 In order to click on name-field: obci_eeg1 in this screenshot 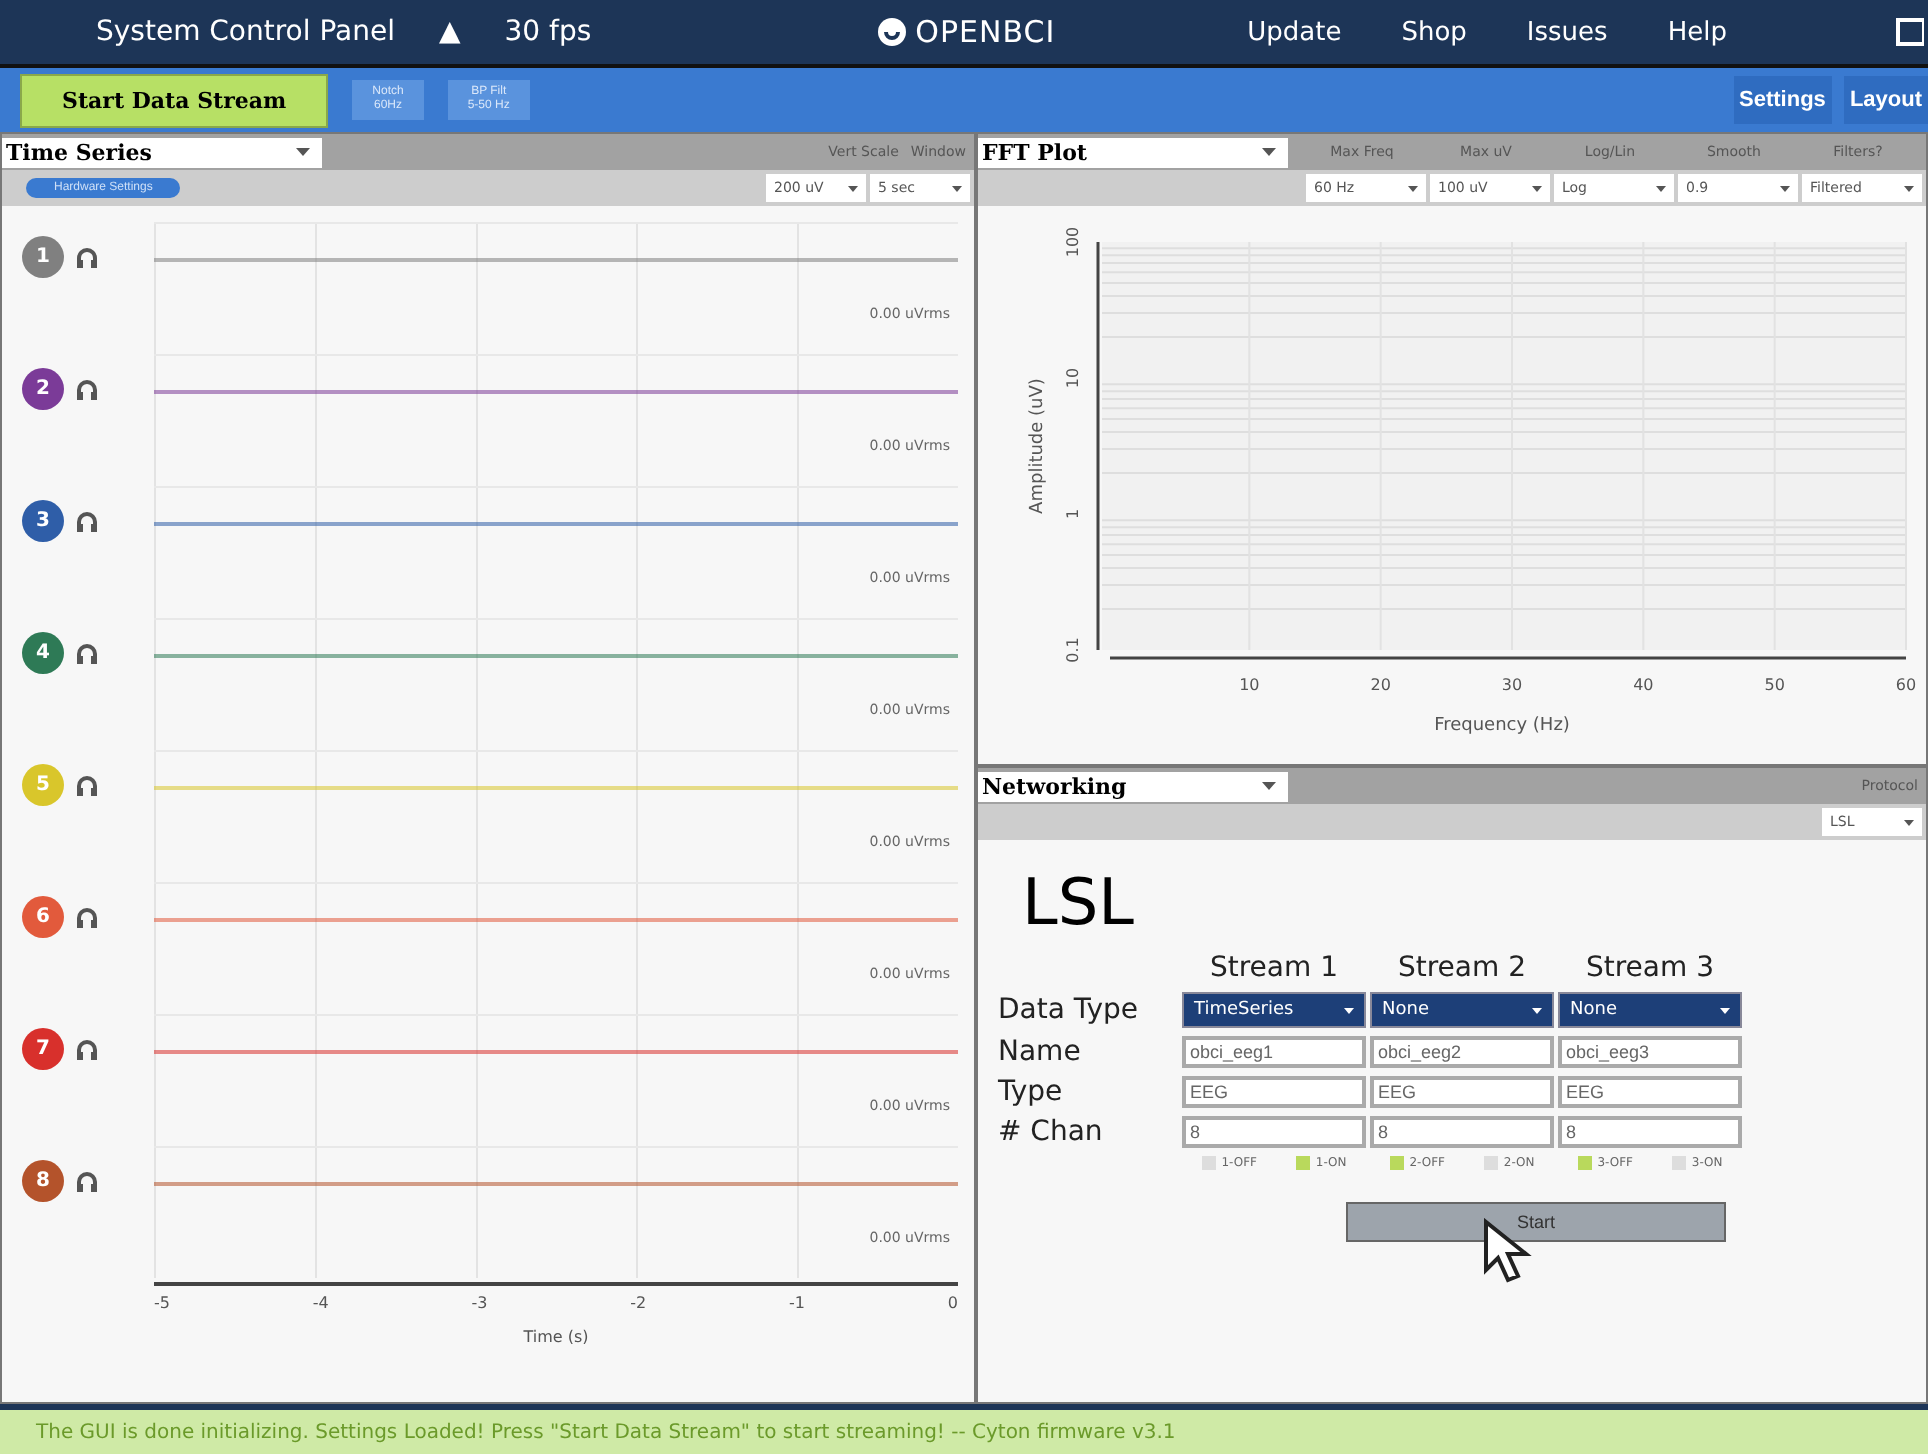, I will do `click(1274, 1052)`.